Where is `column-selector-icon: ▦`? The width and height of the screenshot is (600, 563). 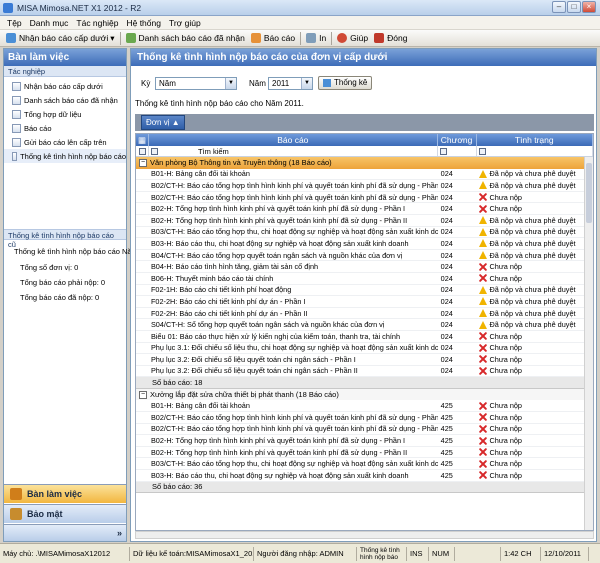
column-selector-icon: ▦ is located at coordinates (142, 140).